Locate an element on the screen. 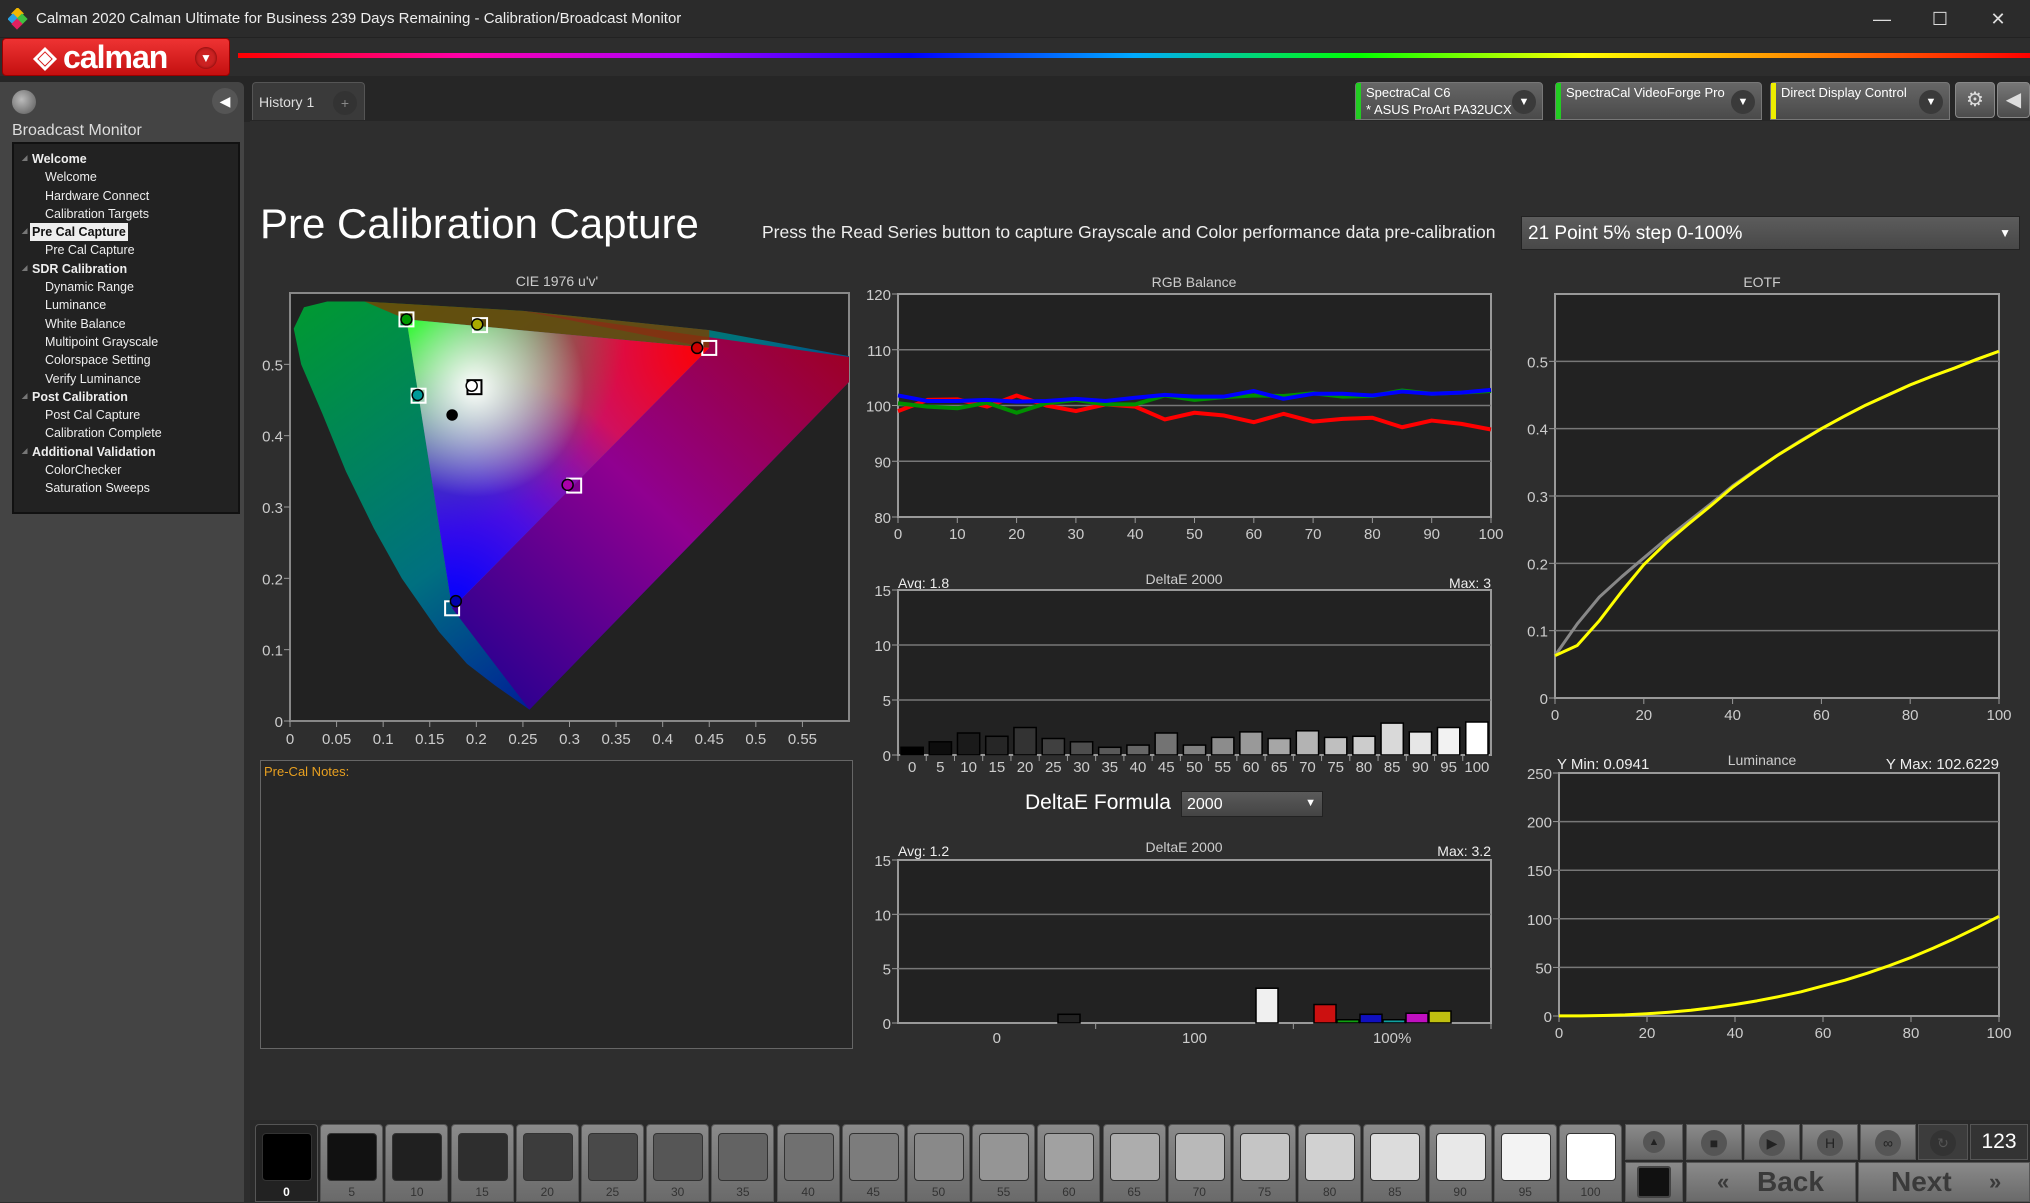 Image resolution: width=2030 pixels, height=1203 pixels. patch-button-55: 55 is located at coordinates (1004, 1163).